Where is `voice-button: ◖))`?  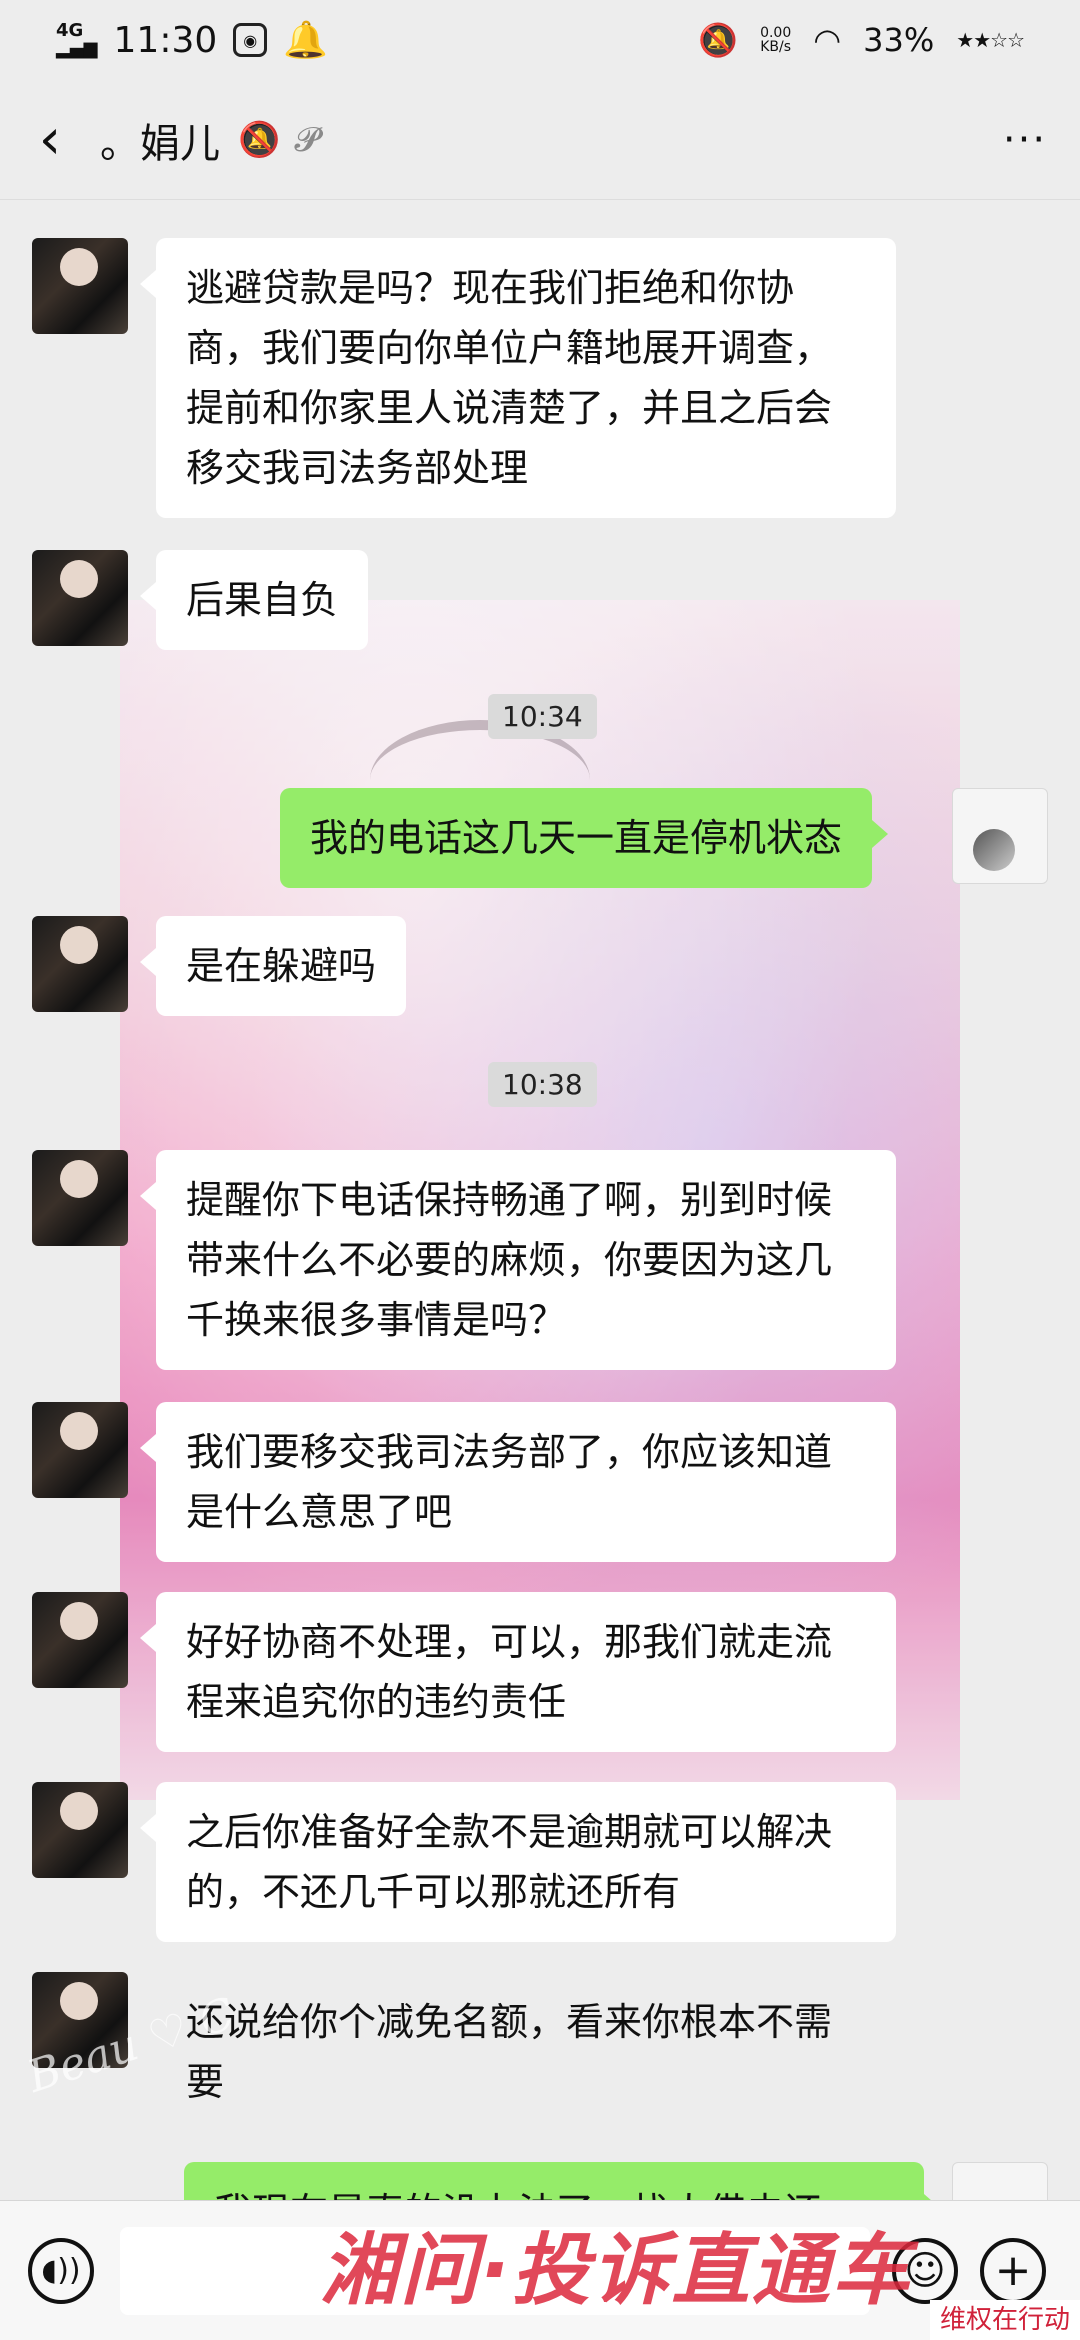
voice-button: ◖)) is located at coordinates (61, 2270).